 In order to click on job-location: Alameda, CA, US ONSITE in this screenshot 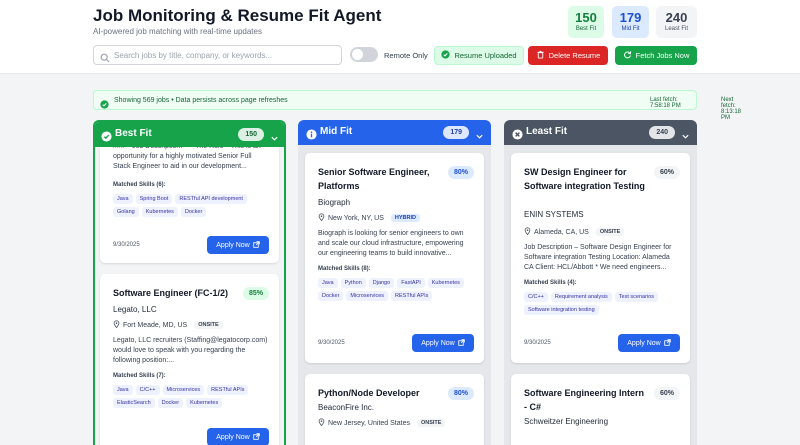, I will do `click(574, 232)`.